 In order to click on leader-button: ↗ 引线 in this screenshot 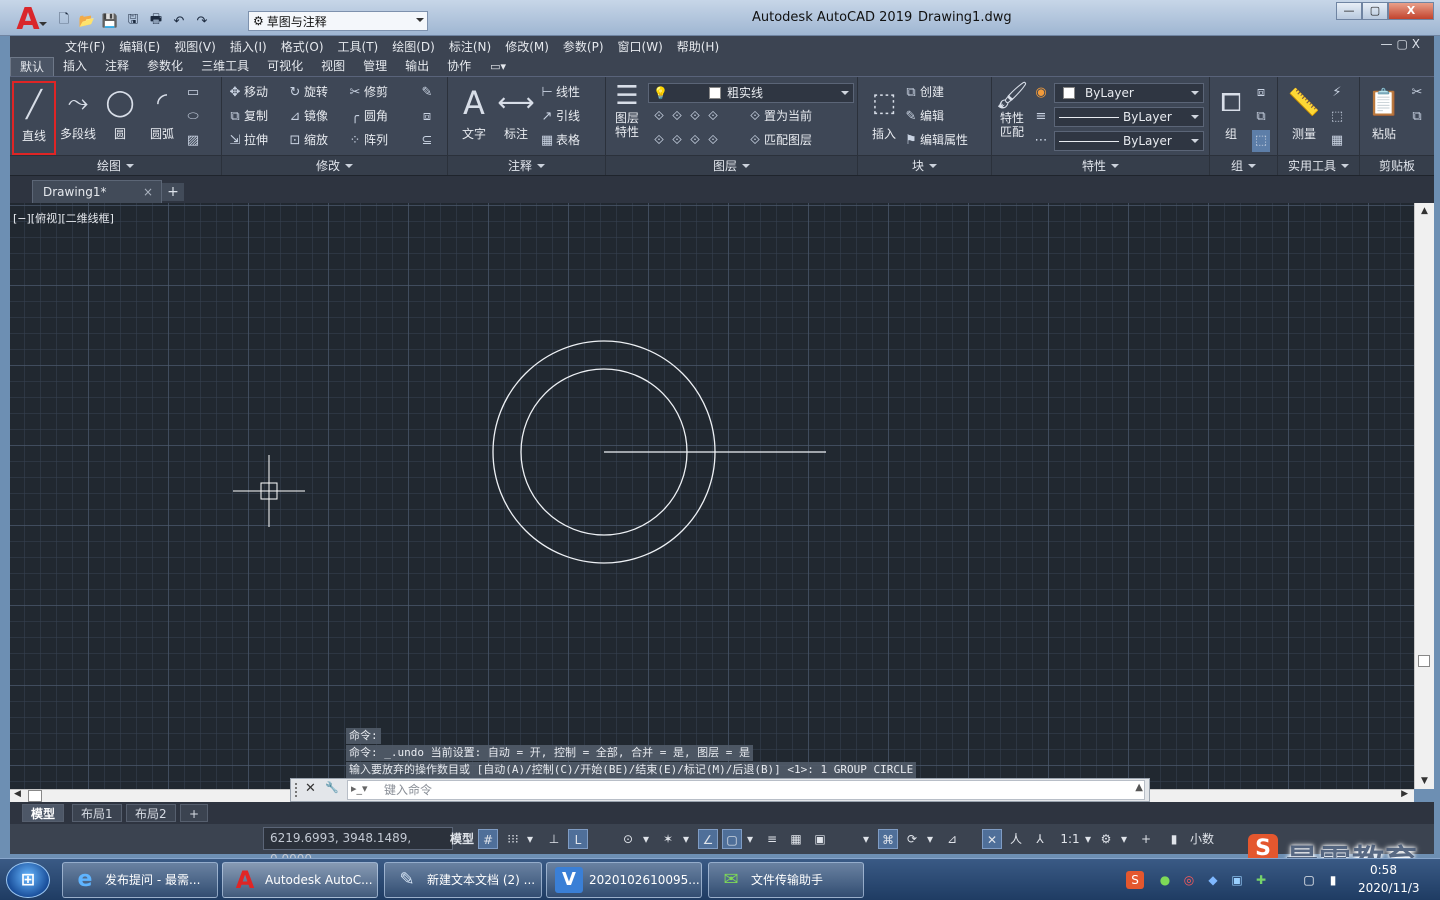, I will do `click(559, 116)`.